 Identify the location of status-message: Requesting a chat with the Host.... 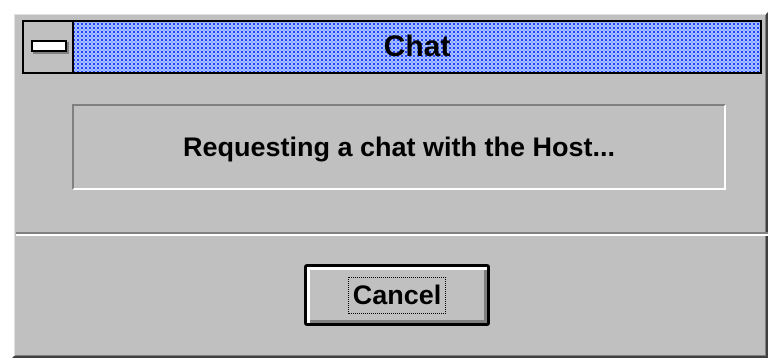
(399, 146).